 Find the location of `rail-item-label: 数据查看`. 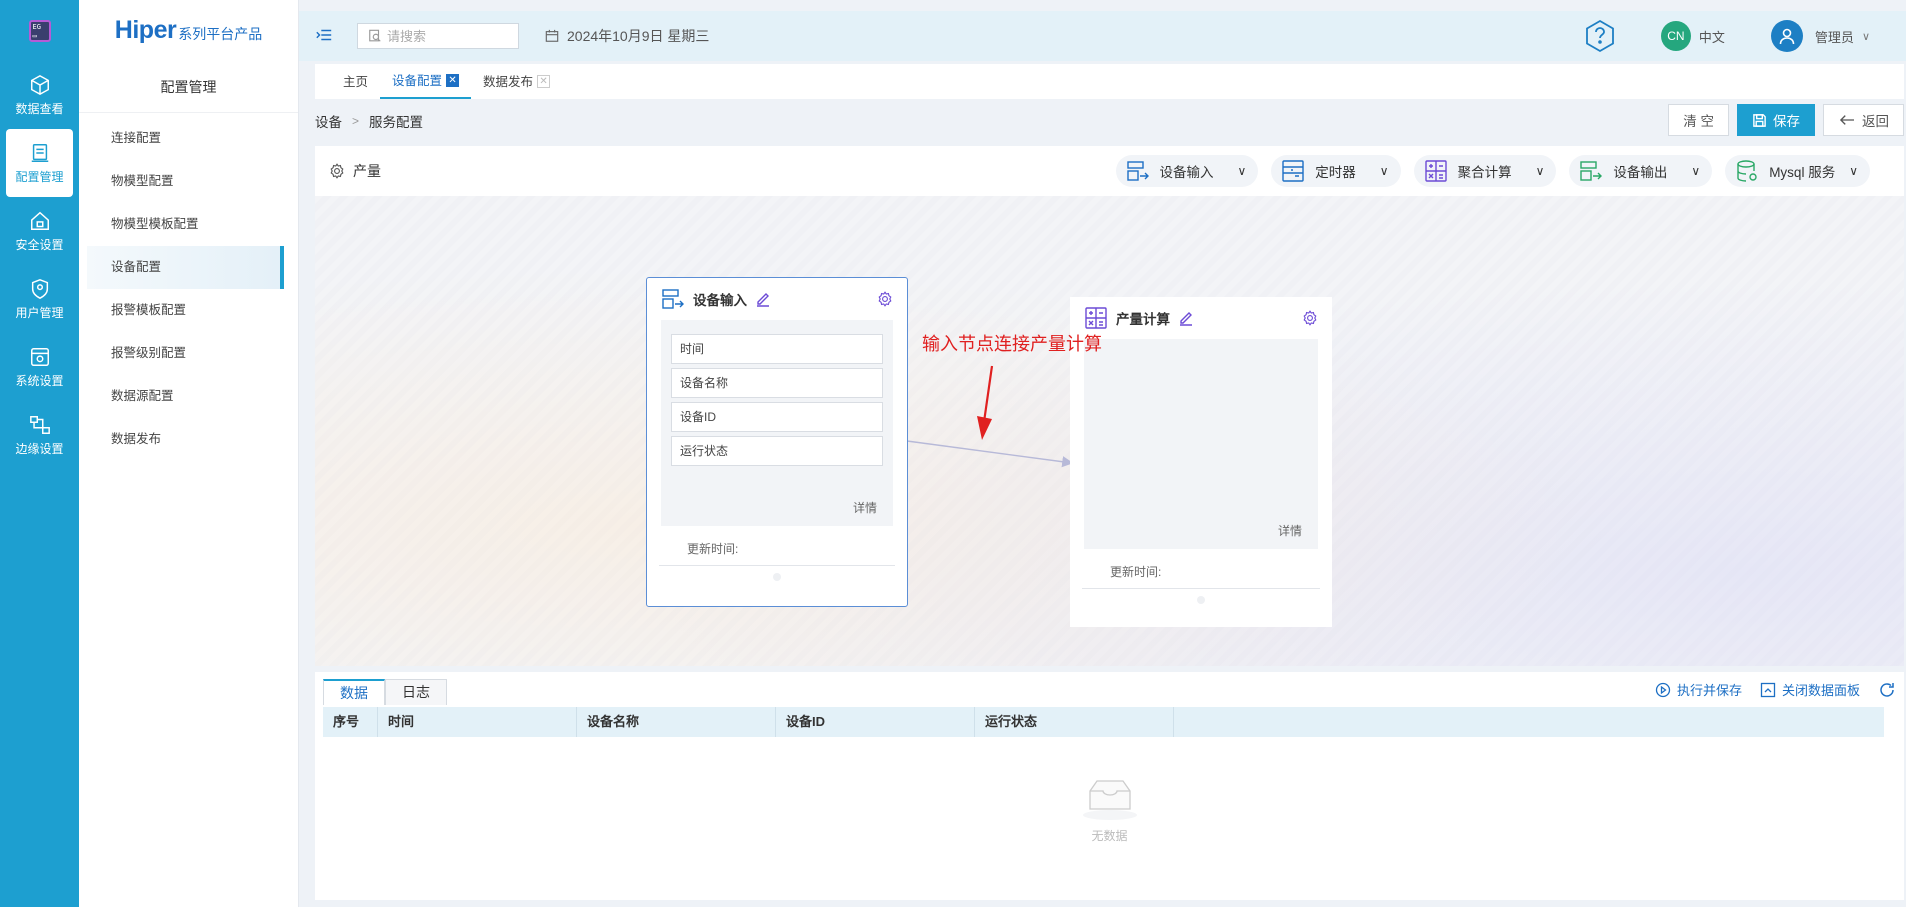

rail-item-label: 数据查看 is located at coordinates (39, 108).